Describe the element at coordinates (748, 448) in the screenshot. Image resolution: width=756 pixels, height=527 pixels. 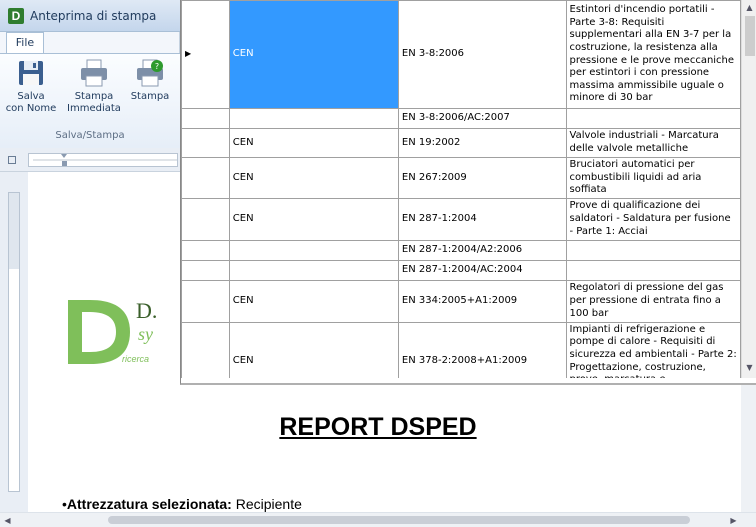
I see `document-vertical-scrollbar` at that location.